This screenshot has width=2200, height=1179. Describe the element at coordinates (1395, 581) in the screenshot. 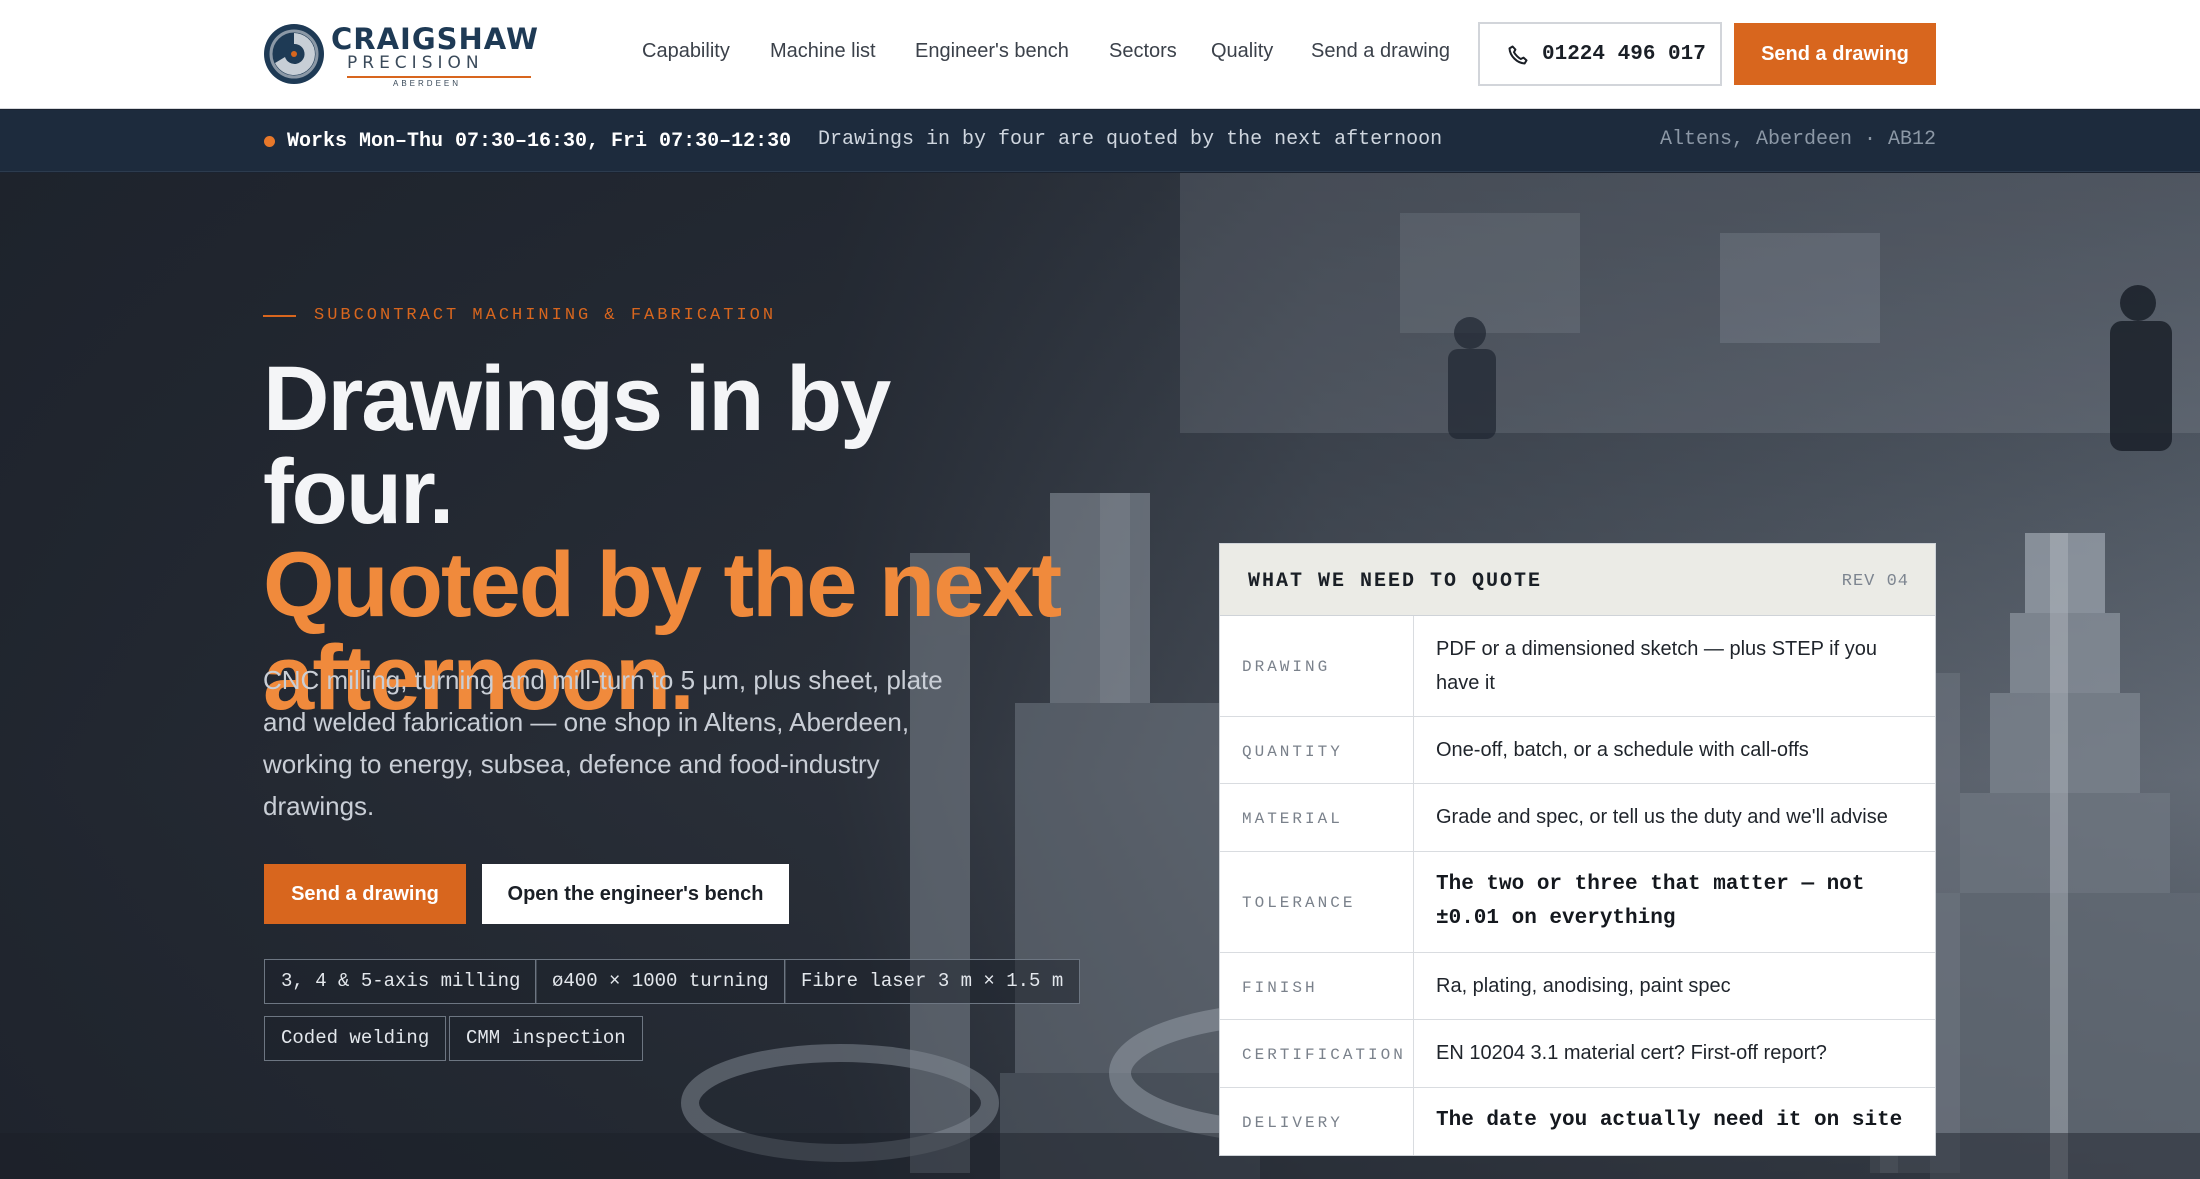

I see `card-title: WHAT WE NEED TO QUOTE` at that location.